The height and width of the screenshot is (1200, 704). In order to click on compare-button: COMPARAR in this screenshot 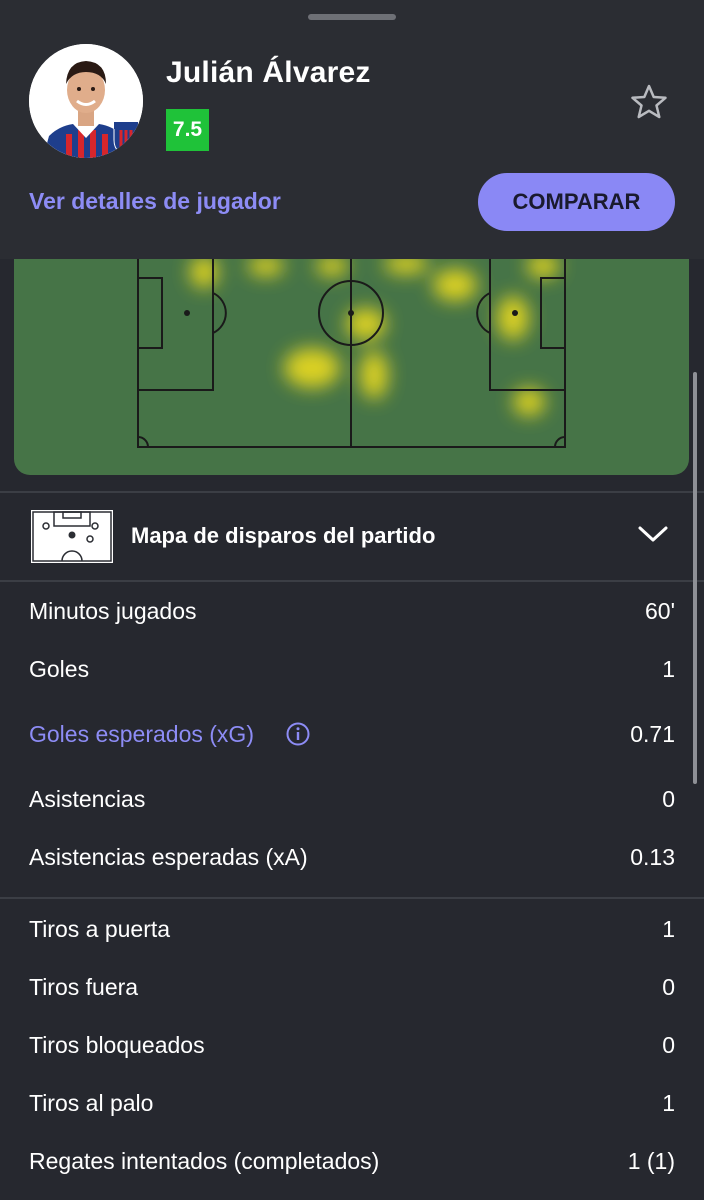, I will do `click(576, 202)`.